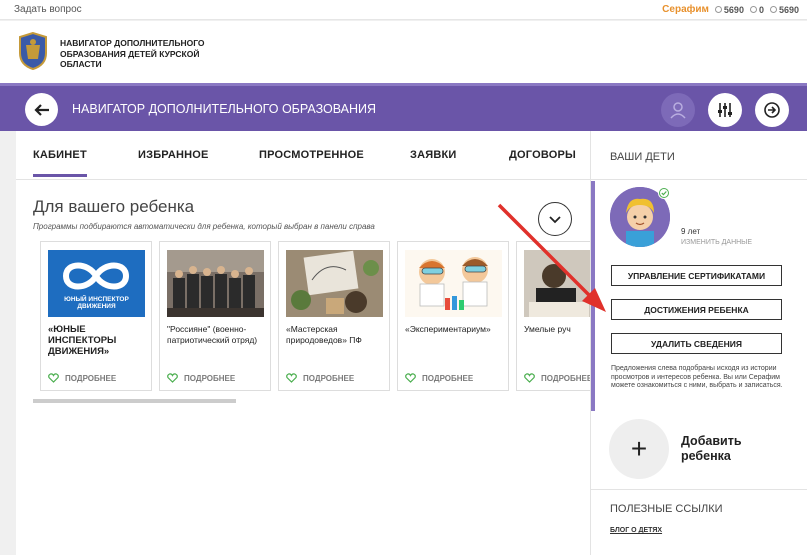 This screenshot has width=807, height=555. Describe the element at coordinates (98, 340) in the screenshot. I see `card-title: «ЮНЫЕ ИНСПЕКТОРЫ ДВИЖЕНИЯ»` at that location.